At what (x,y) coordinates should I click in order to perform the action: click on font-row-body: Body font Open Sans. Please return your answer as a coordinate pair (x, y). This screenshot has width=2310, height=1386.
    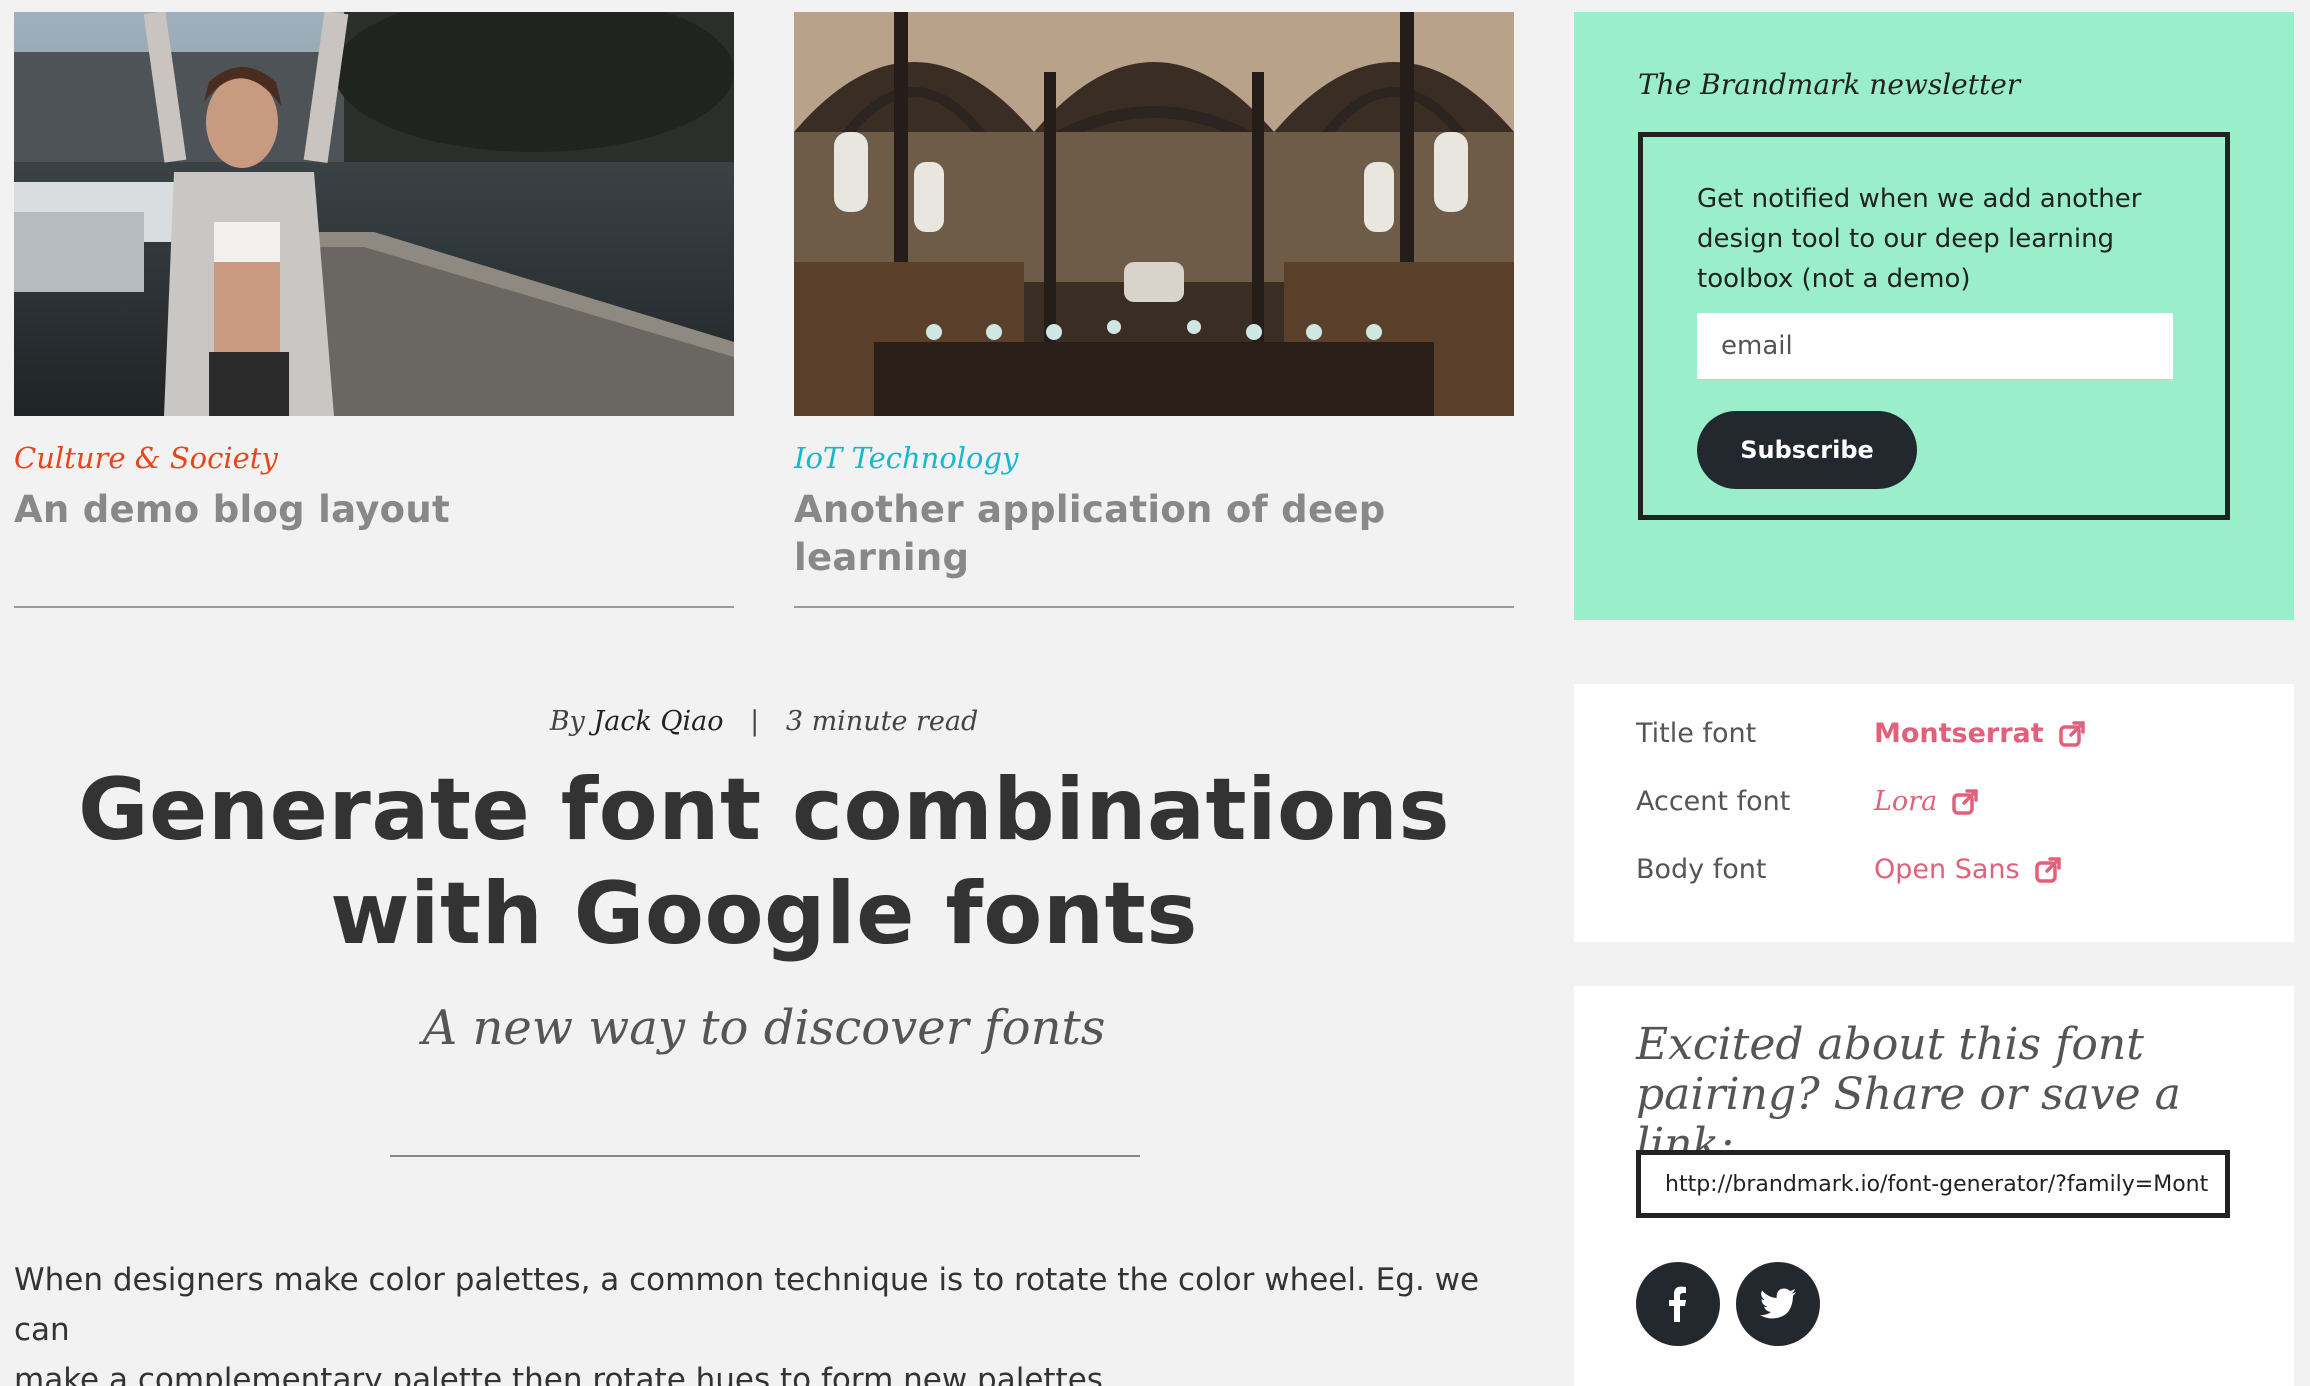
    Looking at the image, I should click on (1946, 874).